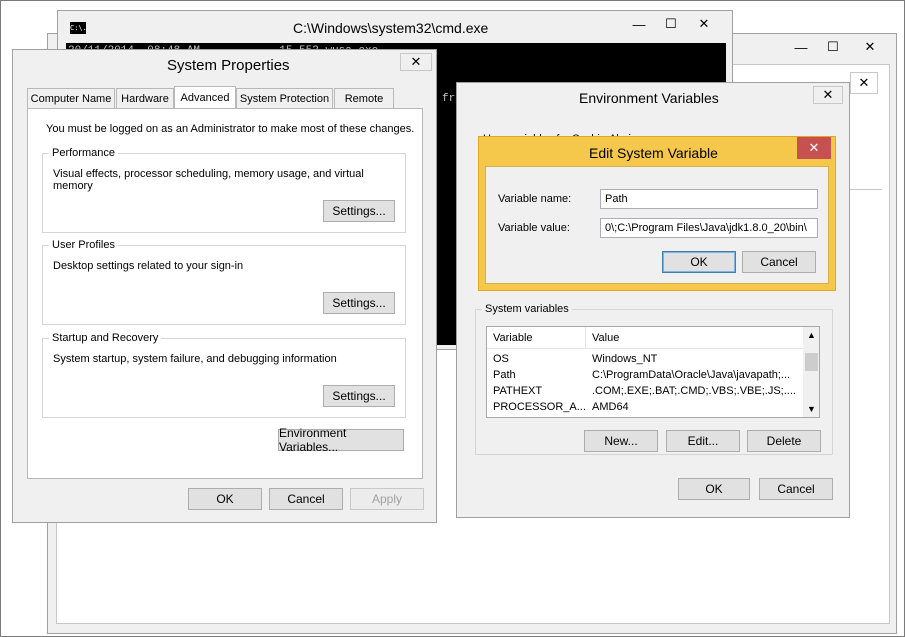 This screenshot has width=905, height=637. What do you see at coordinates (699, 262) in the screenshot?
I see `edit-ok-button: OK` at bounding box center [699, 262].